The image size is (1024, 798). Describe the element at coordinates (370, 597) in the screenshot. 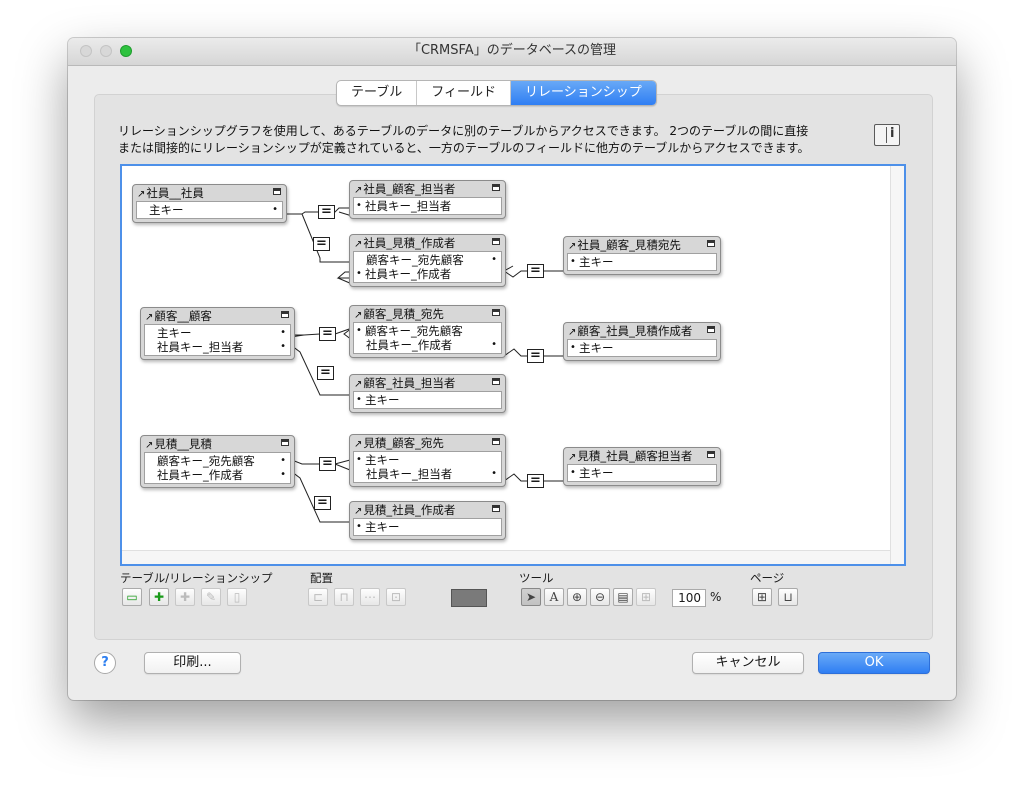

I see `distribute-icon: ⋯` at that location.